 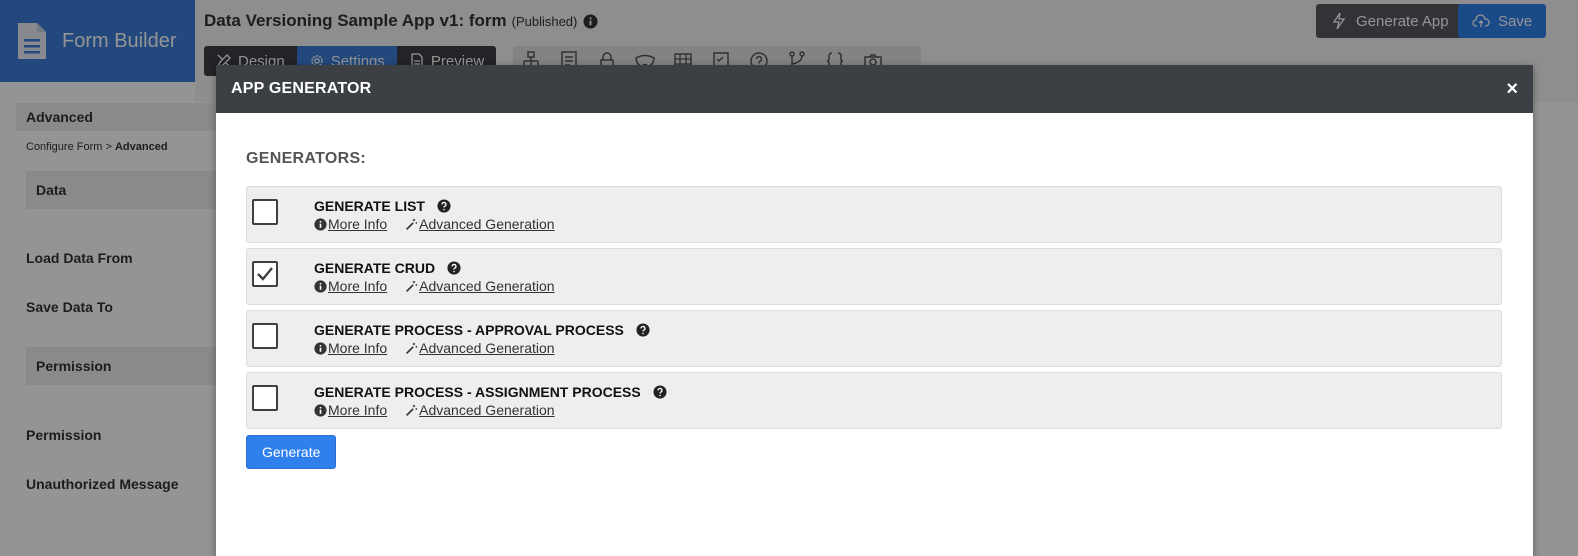 What do you see at coordinates (1512, 89) in the screenshot?
I see `close-button: ×` at bounding box center [1512, 89].